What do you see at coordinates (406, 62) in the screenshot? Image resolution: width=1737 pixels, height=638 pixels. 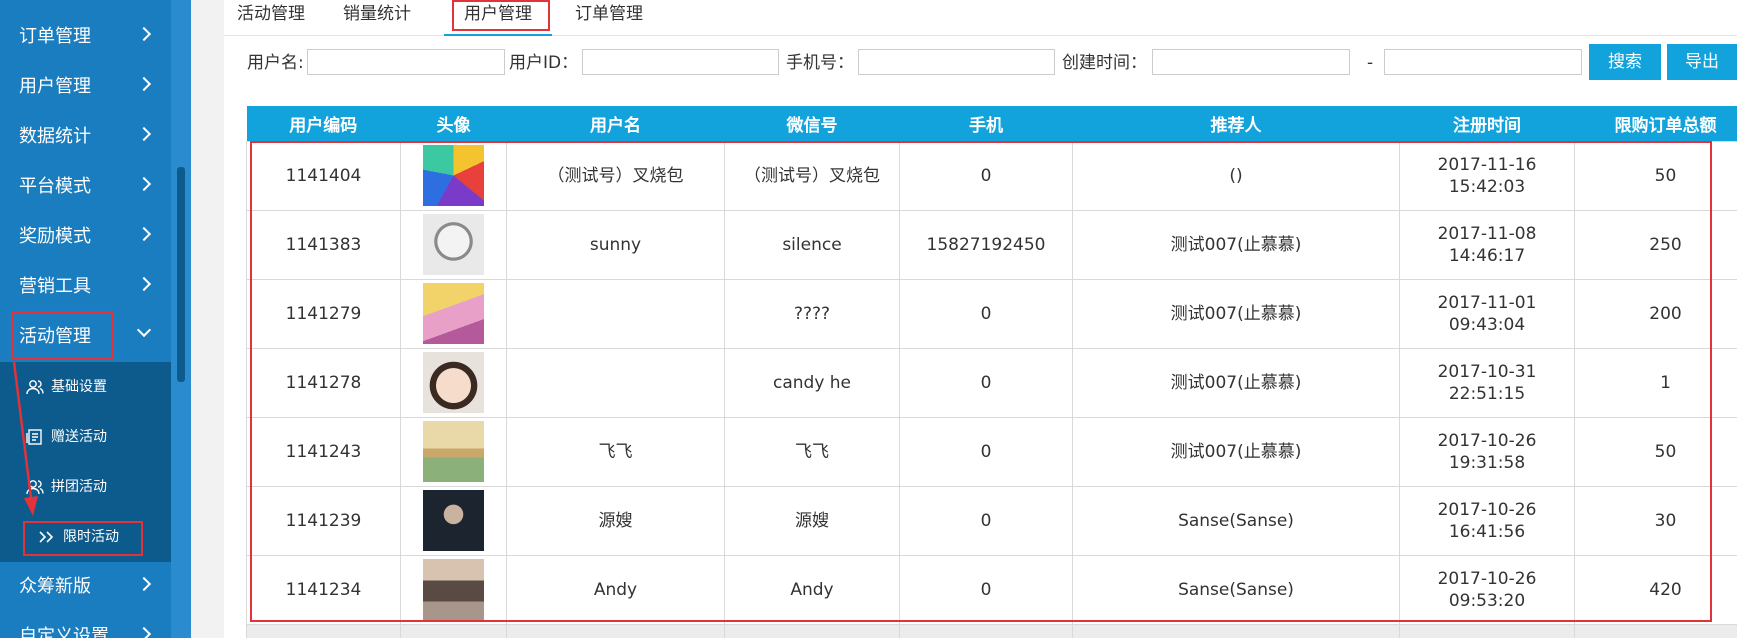 I see `username-input` at bounding box center [406, 62].